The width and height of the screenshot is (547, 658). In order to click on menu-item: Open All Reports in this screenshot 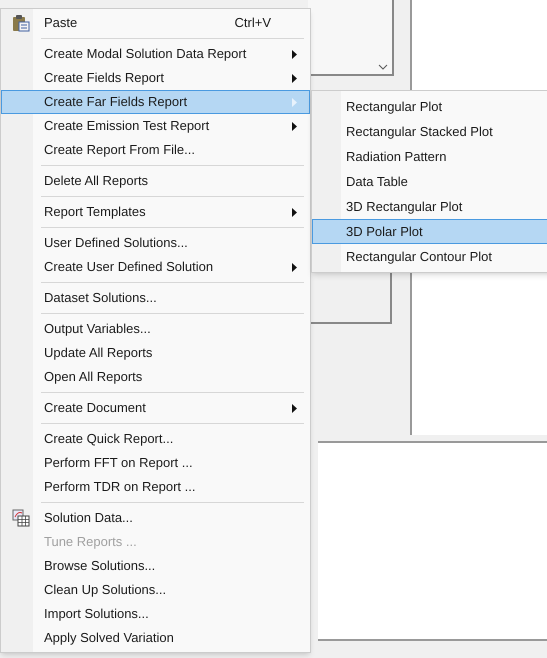, I will do `click(155, 377)`.